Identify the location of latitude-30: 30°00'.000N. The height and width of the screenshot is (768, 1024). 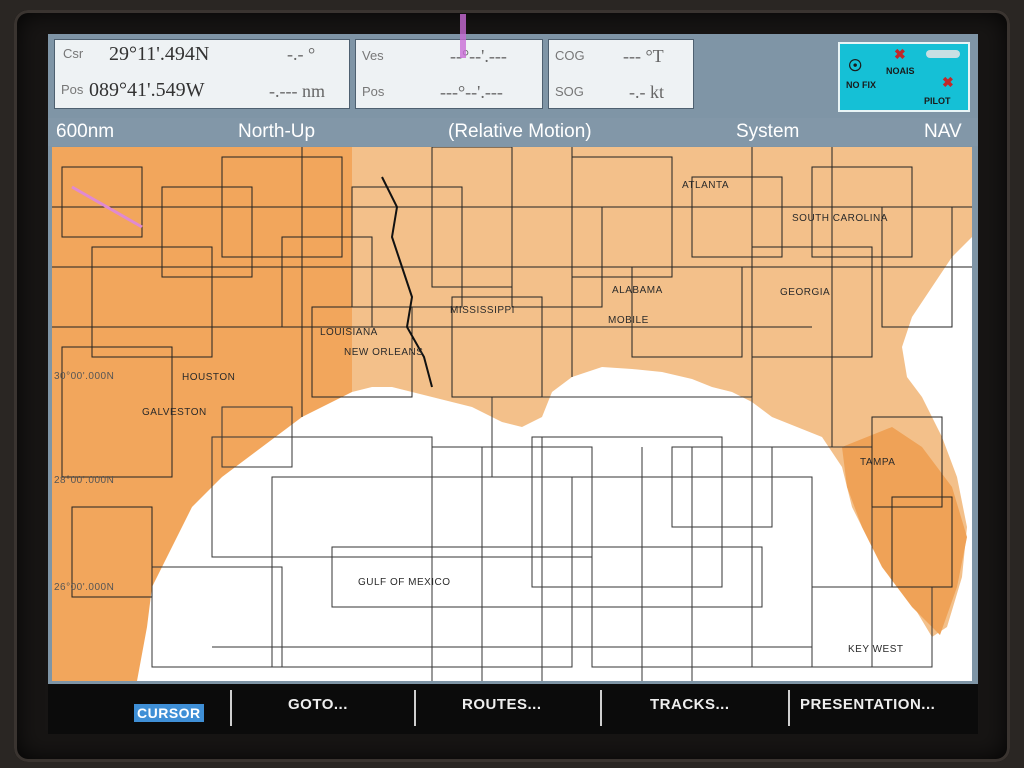
(84, 376).